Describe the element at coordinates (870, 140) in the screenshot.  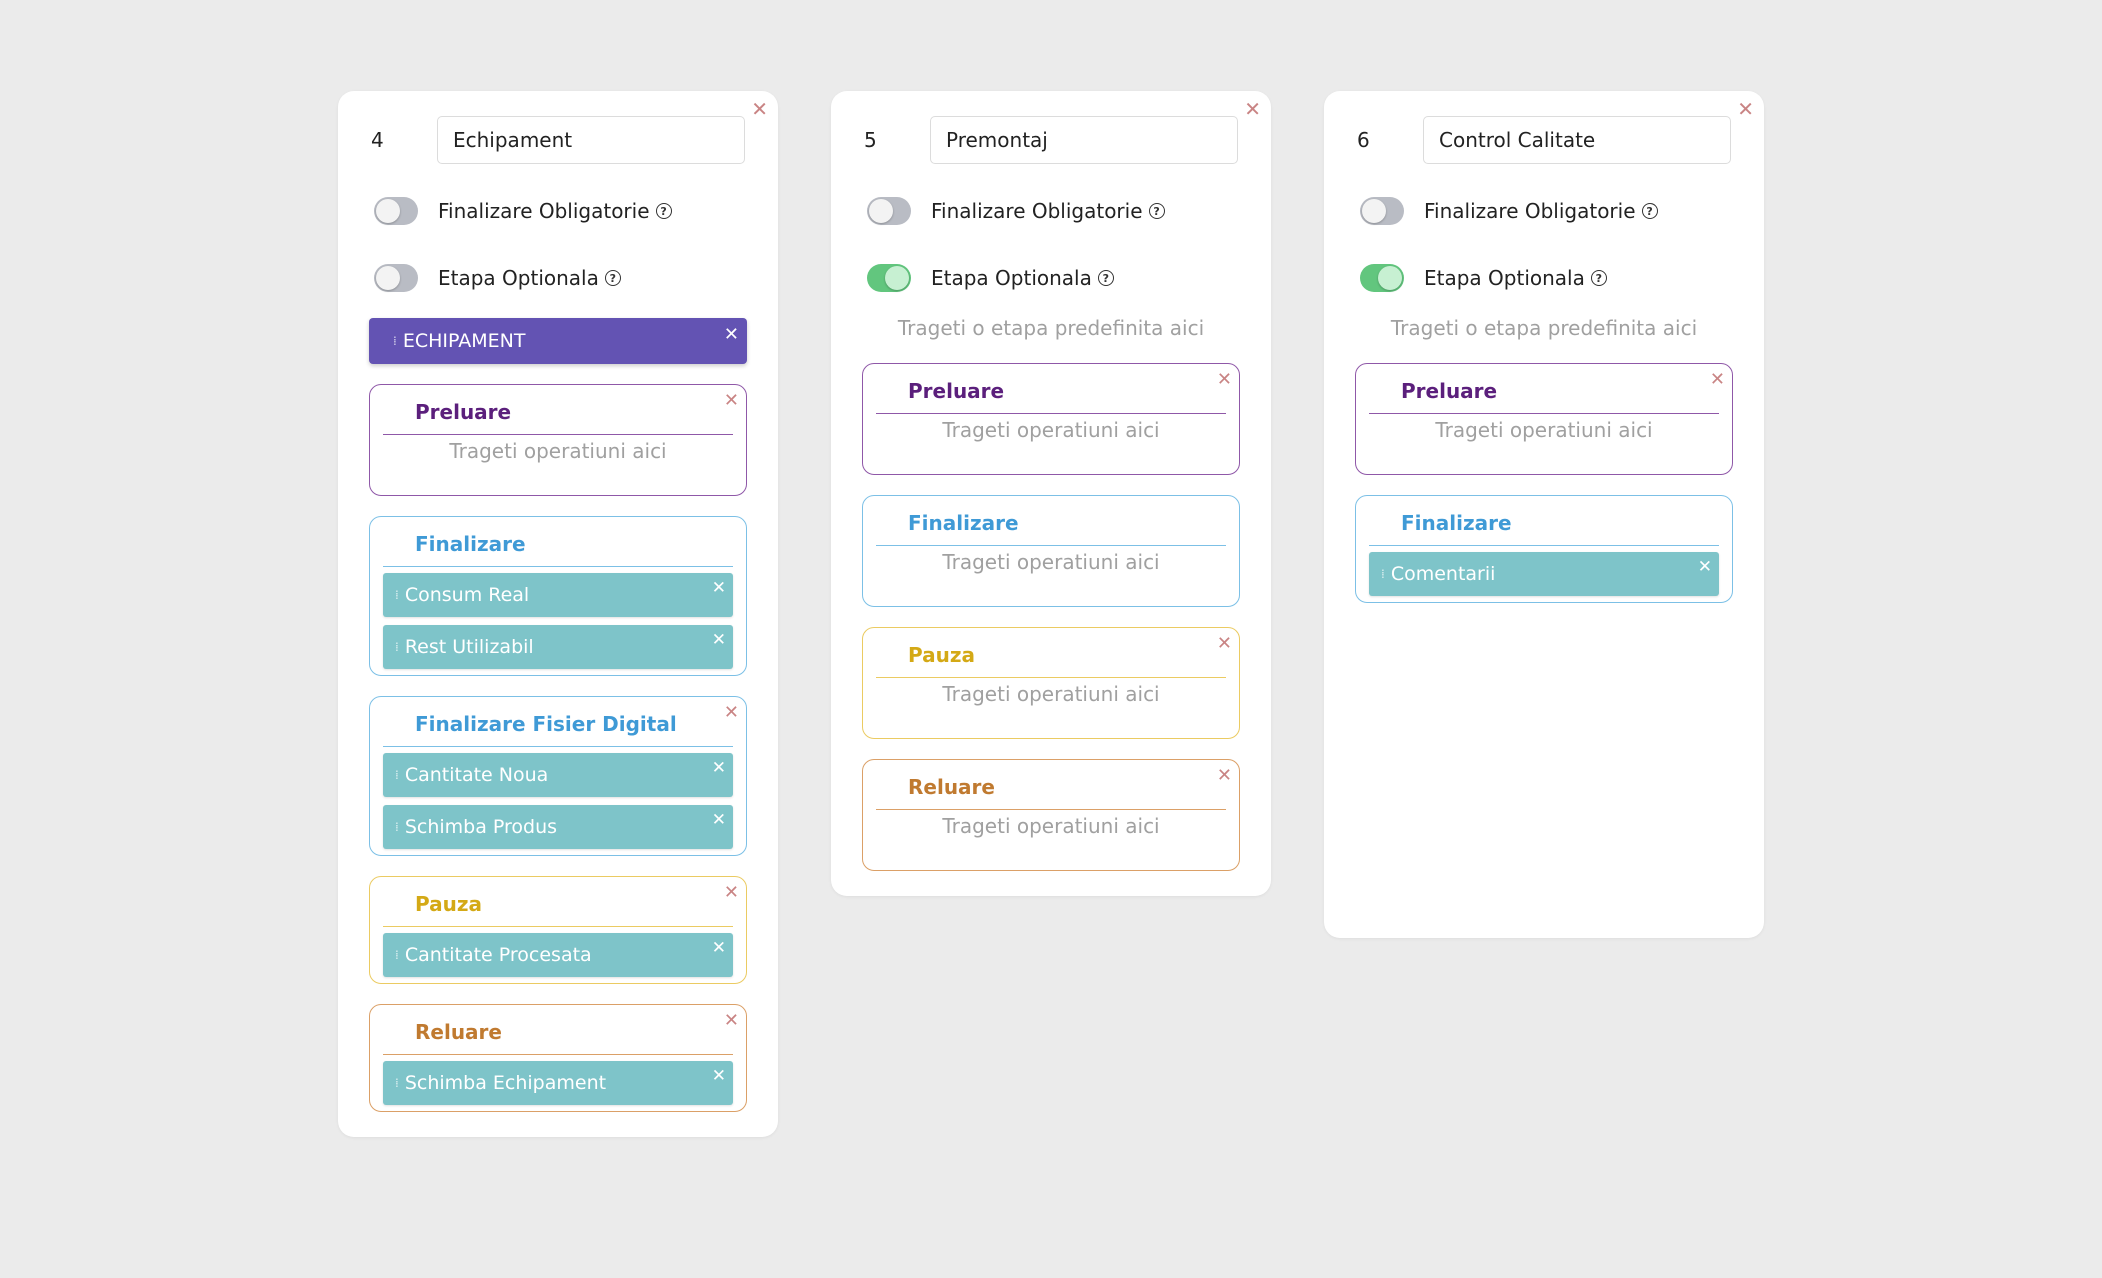
I see `stage-number: 5` at that location.